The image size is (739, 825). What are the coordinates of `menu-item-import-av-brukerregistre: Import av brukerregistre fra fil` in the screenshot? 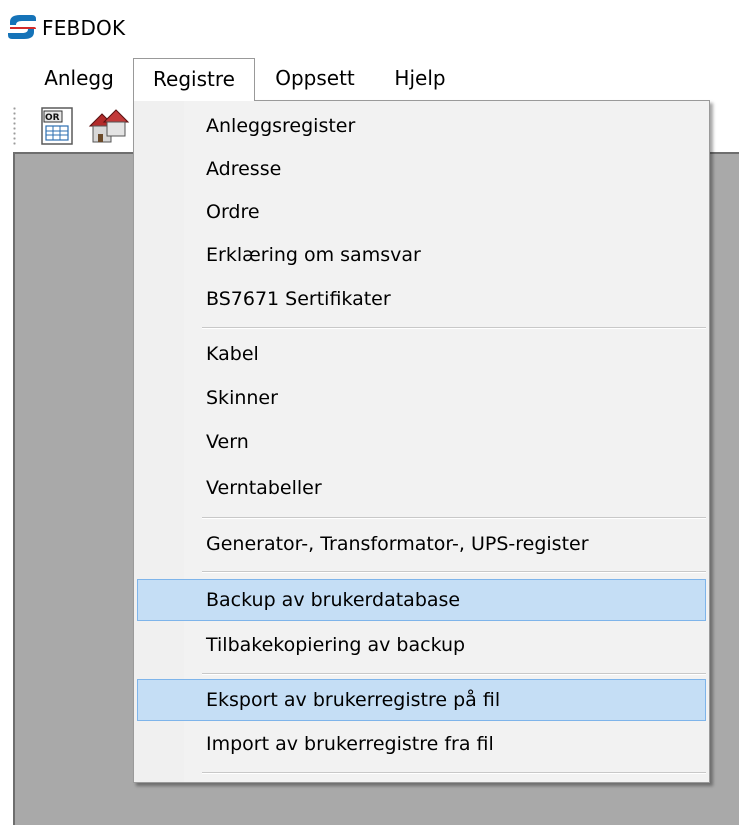 It's located at (421, 744).